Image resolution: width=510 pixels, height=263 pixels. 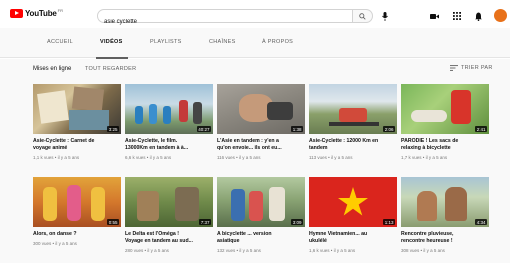 What do you see at coordinates (248, 141) in the screenshot?
I see `video-title-line: L'Asie en tandem : y'en a` at bounding box center [248, 141].